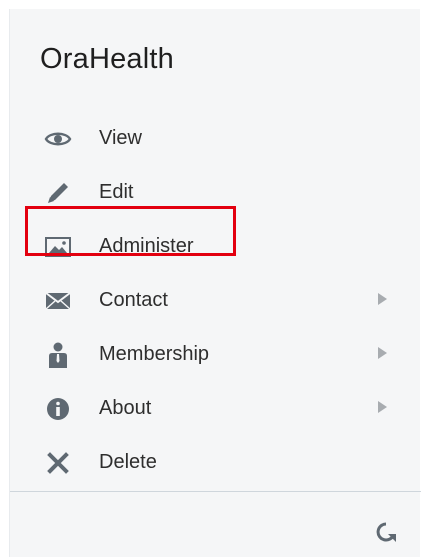  What do you see at coordinates (120, 138) in the screenshot?
I see `menu-item-label: View` at bounding box center [120, 138].